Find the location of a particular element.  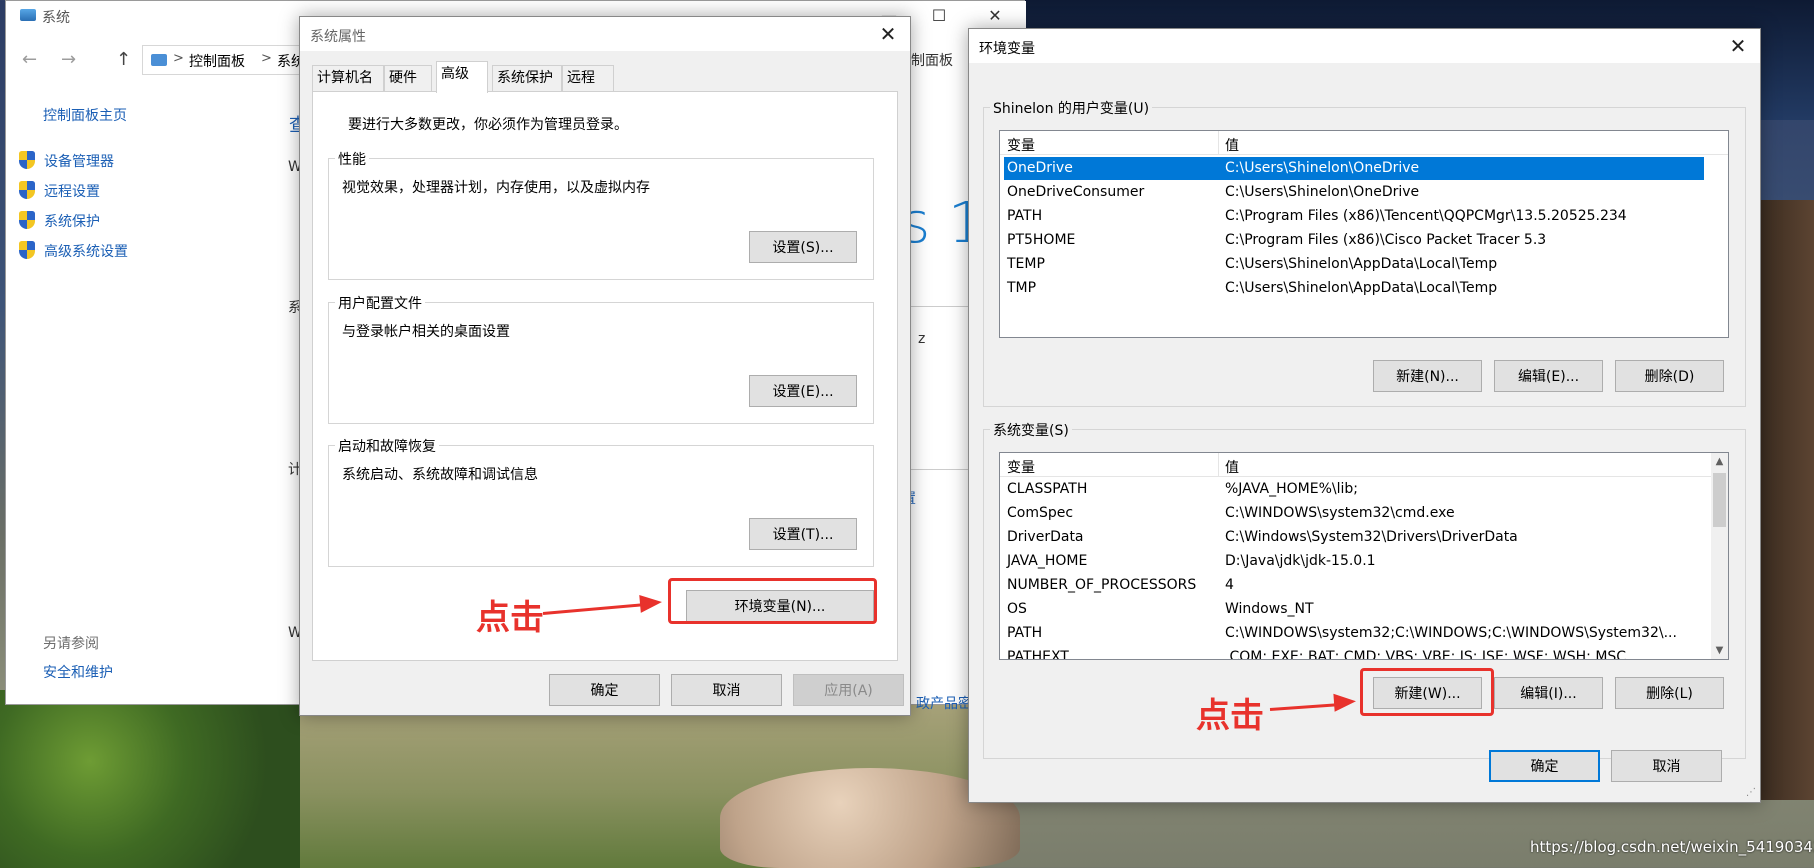

back-arrow-icon: ← is located at coordinates (29, 59).